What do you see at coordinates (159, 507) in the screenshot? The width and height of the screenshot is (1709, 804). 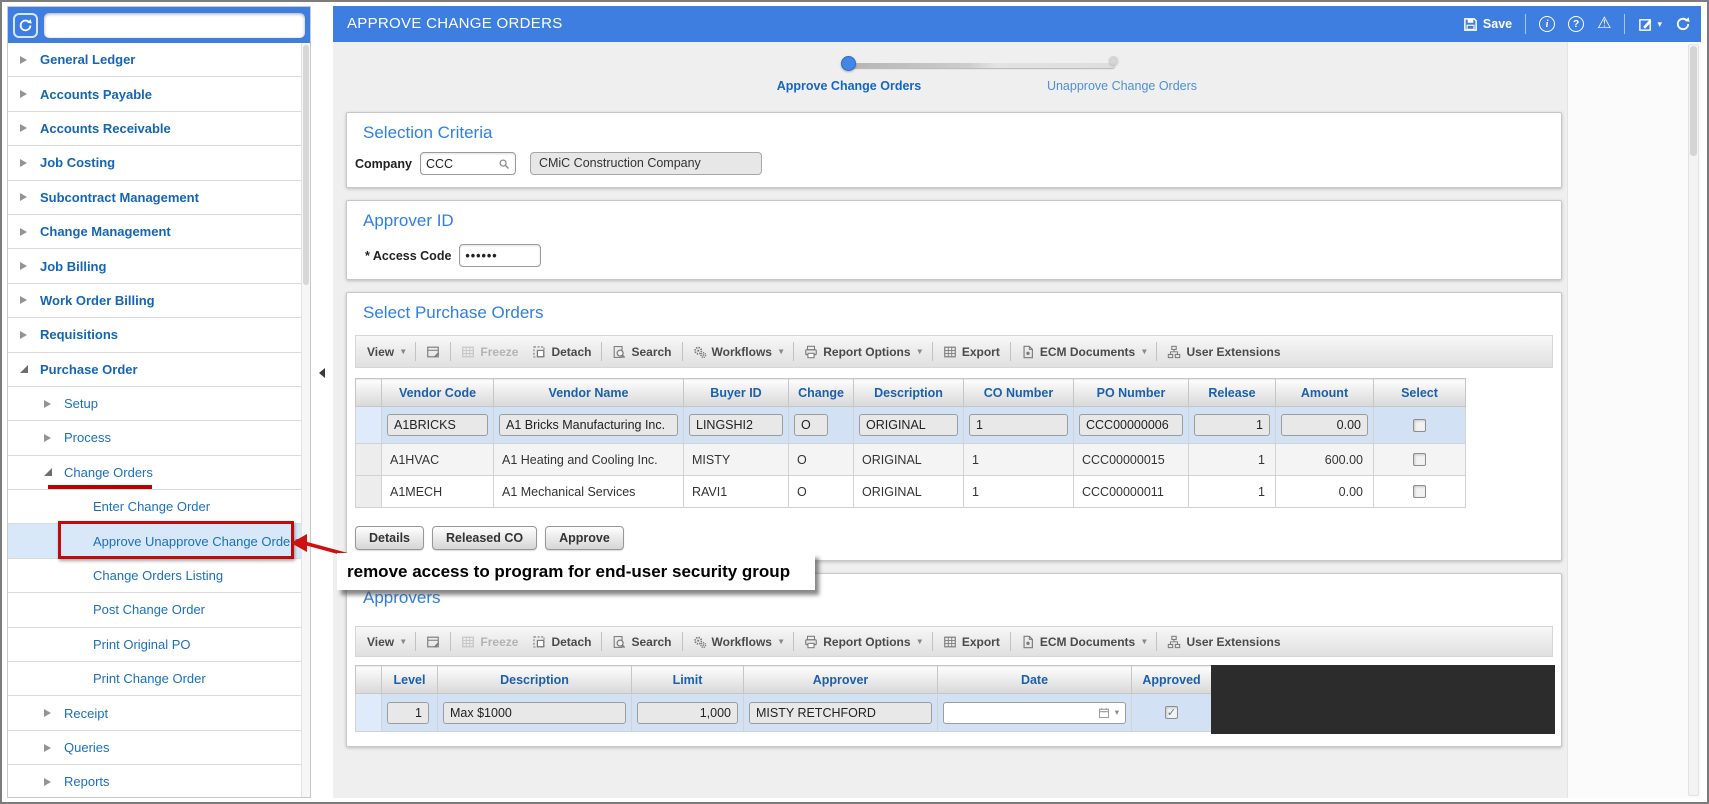 I see `sidebar-item-enter-change-order: Enter Change Order` at bounding box center [159, 507].